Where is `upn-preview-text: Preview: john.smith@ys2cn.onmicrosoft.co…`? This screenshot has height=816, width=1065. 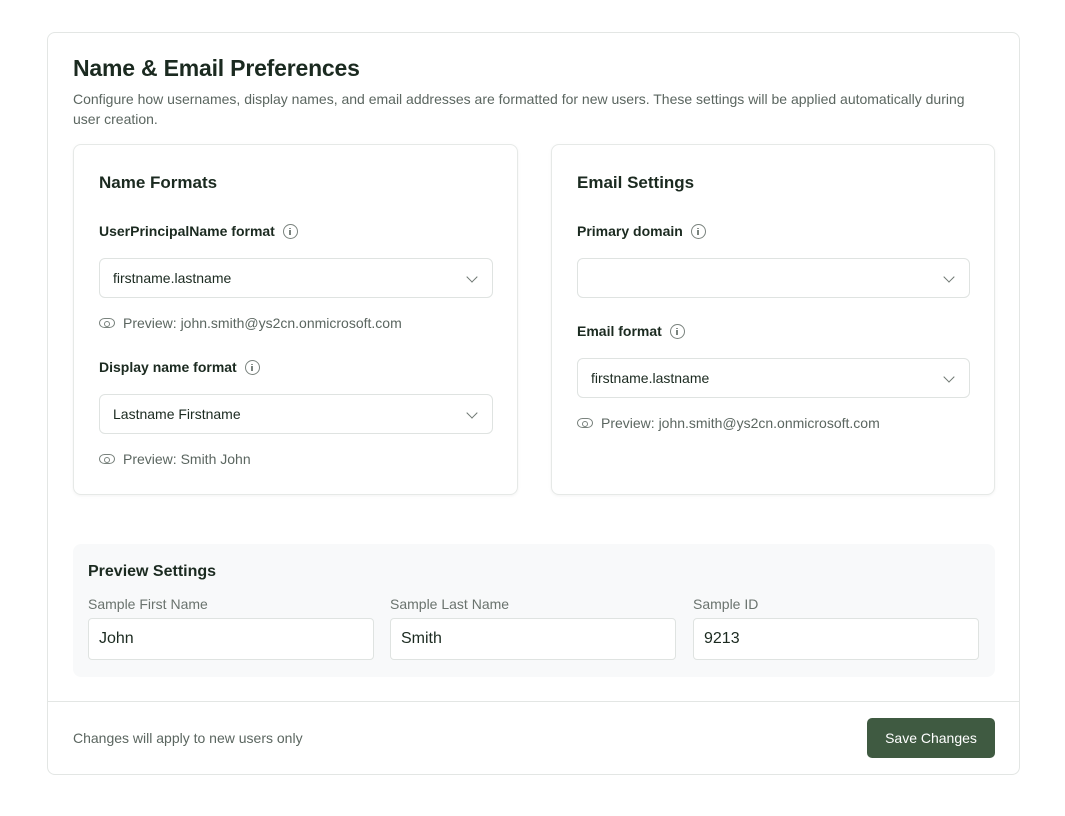 upn-preview-text: Preview: john.smith@ys2cn.onmicrosoft.co… is located at coordinates (262, 323).